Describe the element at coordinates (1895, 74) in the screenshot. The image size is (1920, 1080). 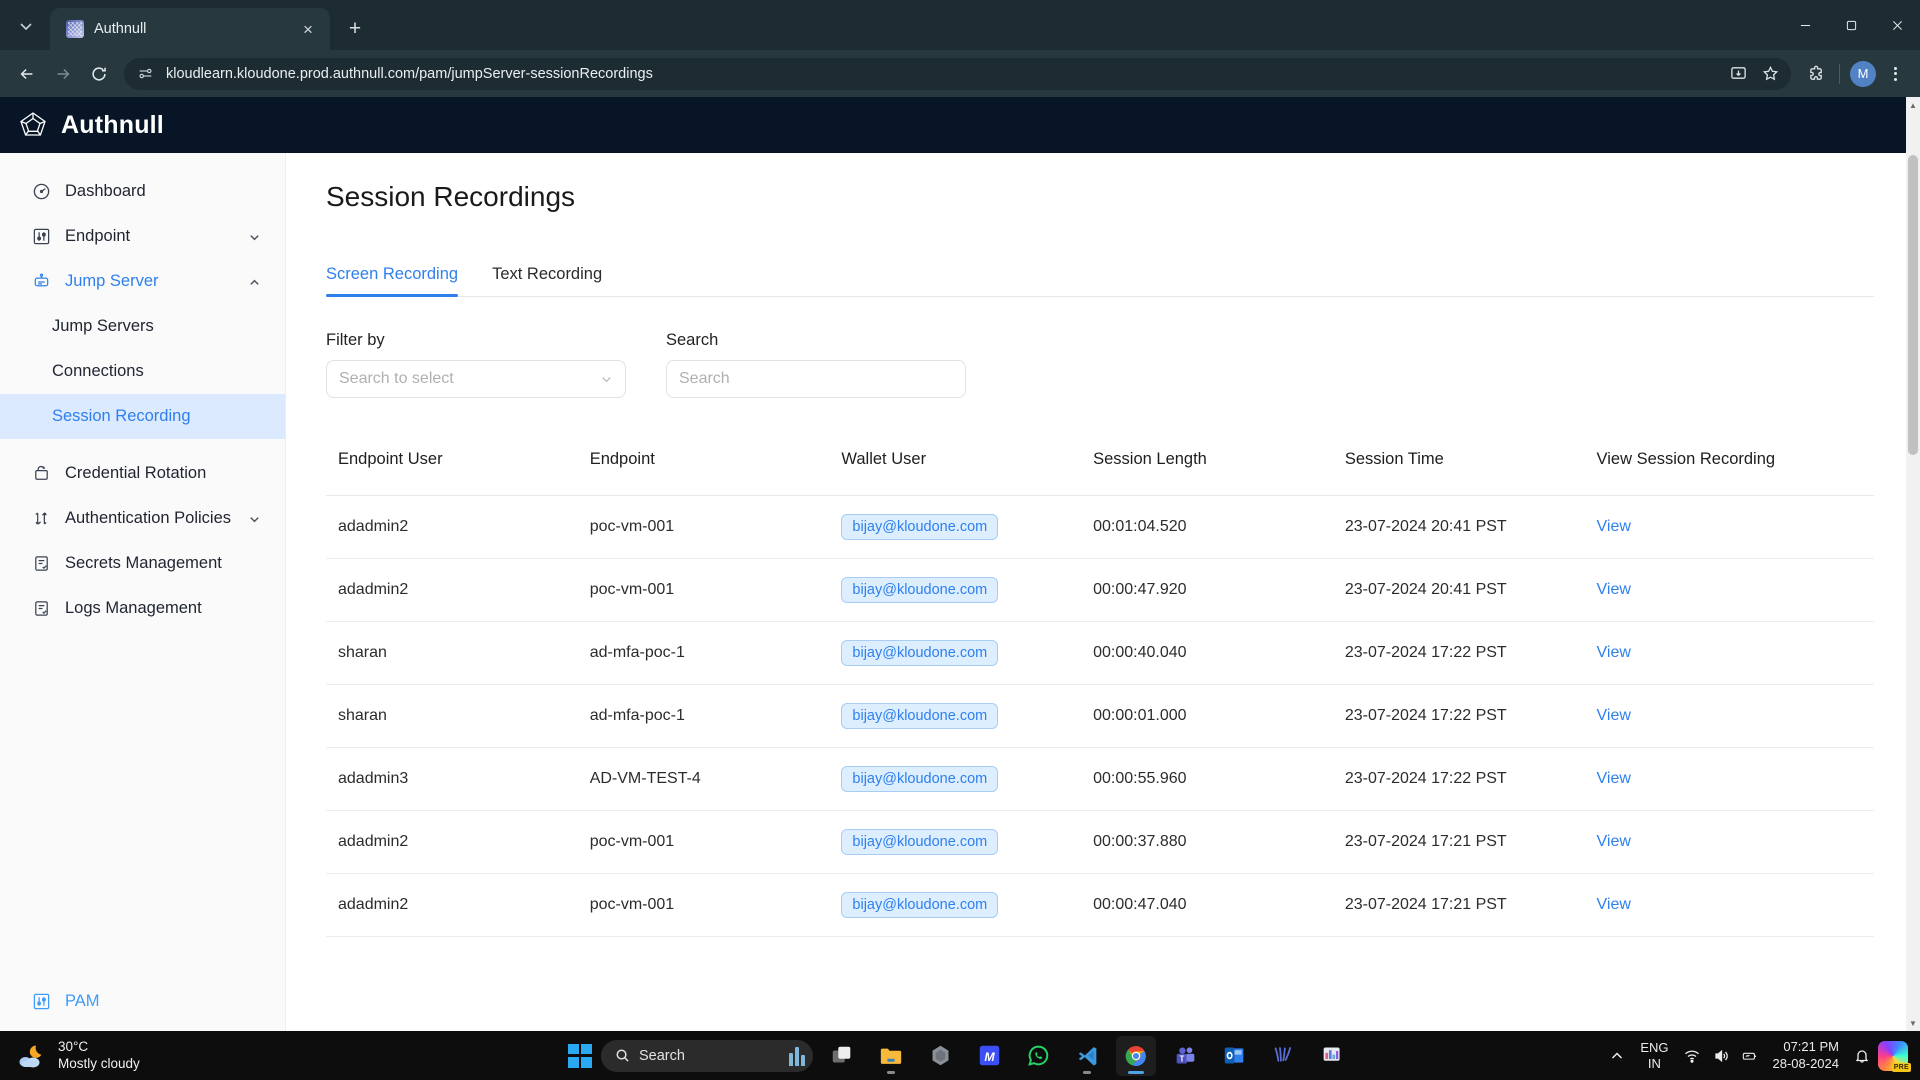
I see `chrome-menu-icon` at that location.